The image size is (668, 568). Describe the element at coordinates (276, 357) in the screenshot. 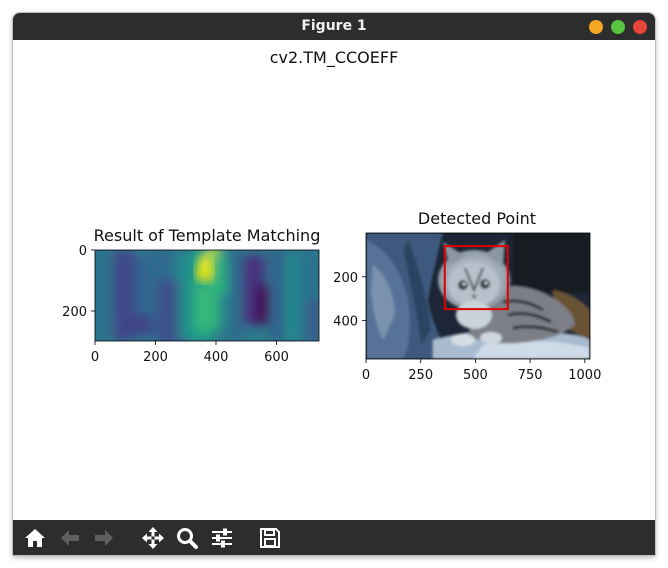

I see `heatmap-xtick-label: 600` at that location.